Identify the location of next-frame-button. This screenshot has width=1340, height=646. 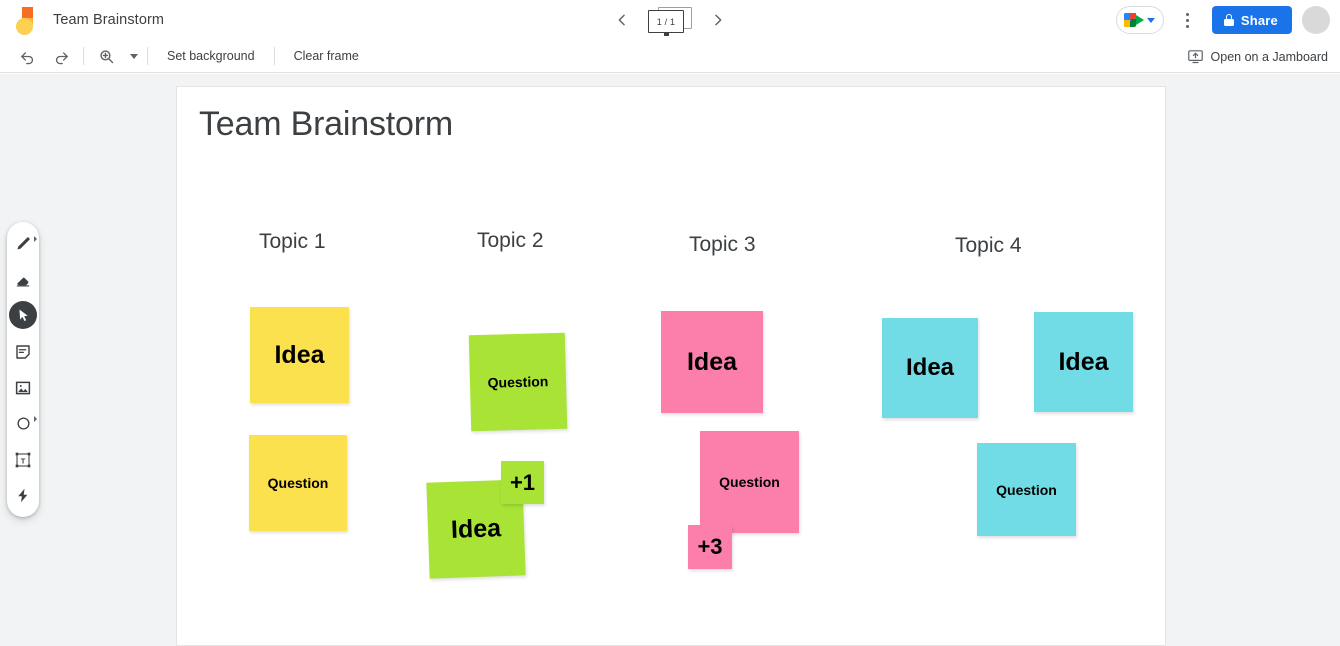
(718, 20).